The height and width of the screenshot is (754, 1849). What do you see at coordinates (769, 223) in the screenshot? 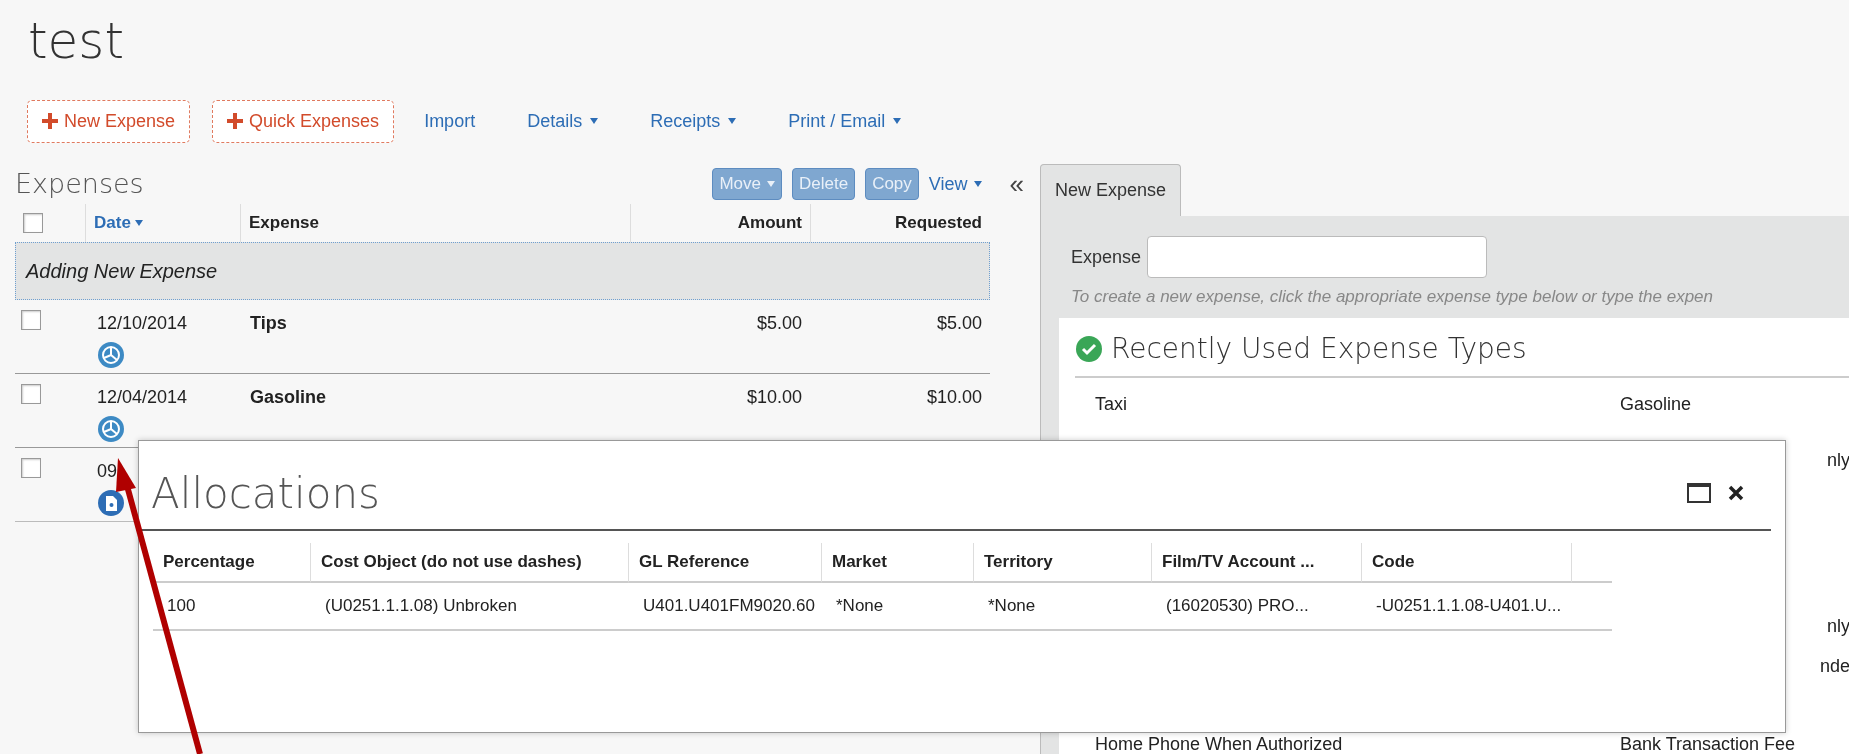
I see `column-header: Amount` at bounding box center [769, 223].